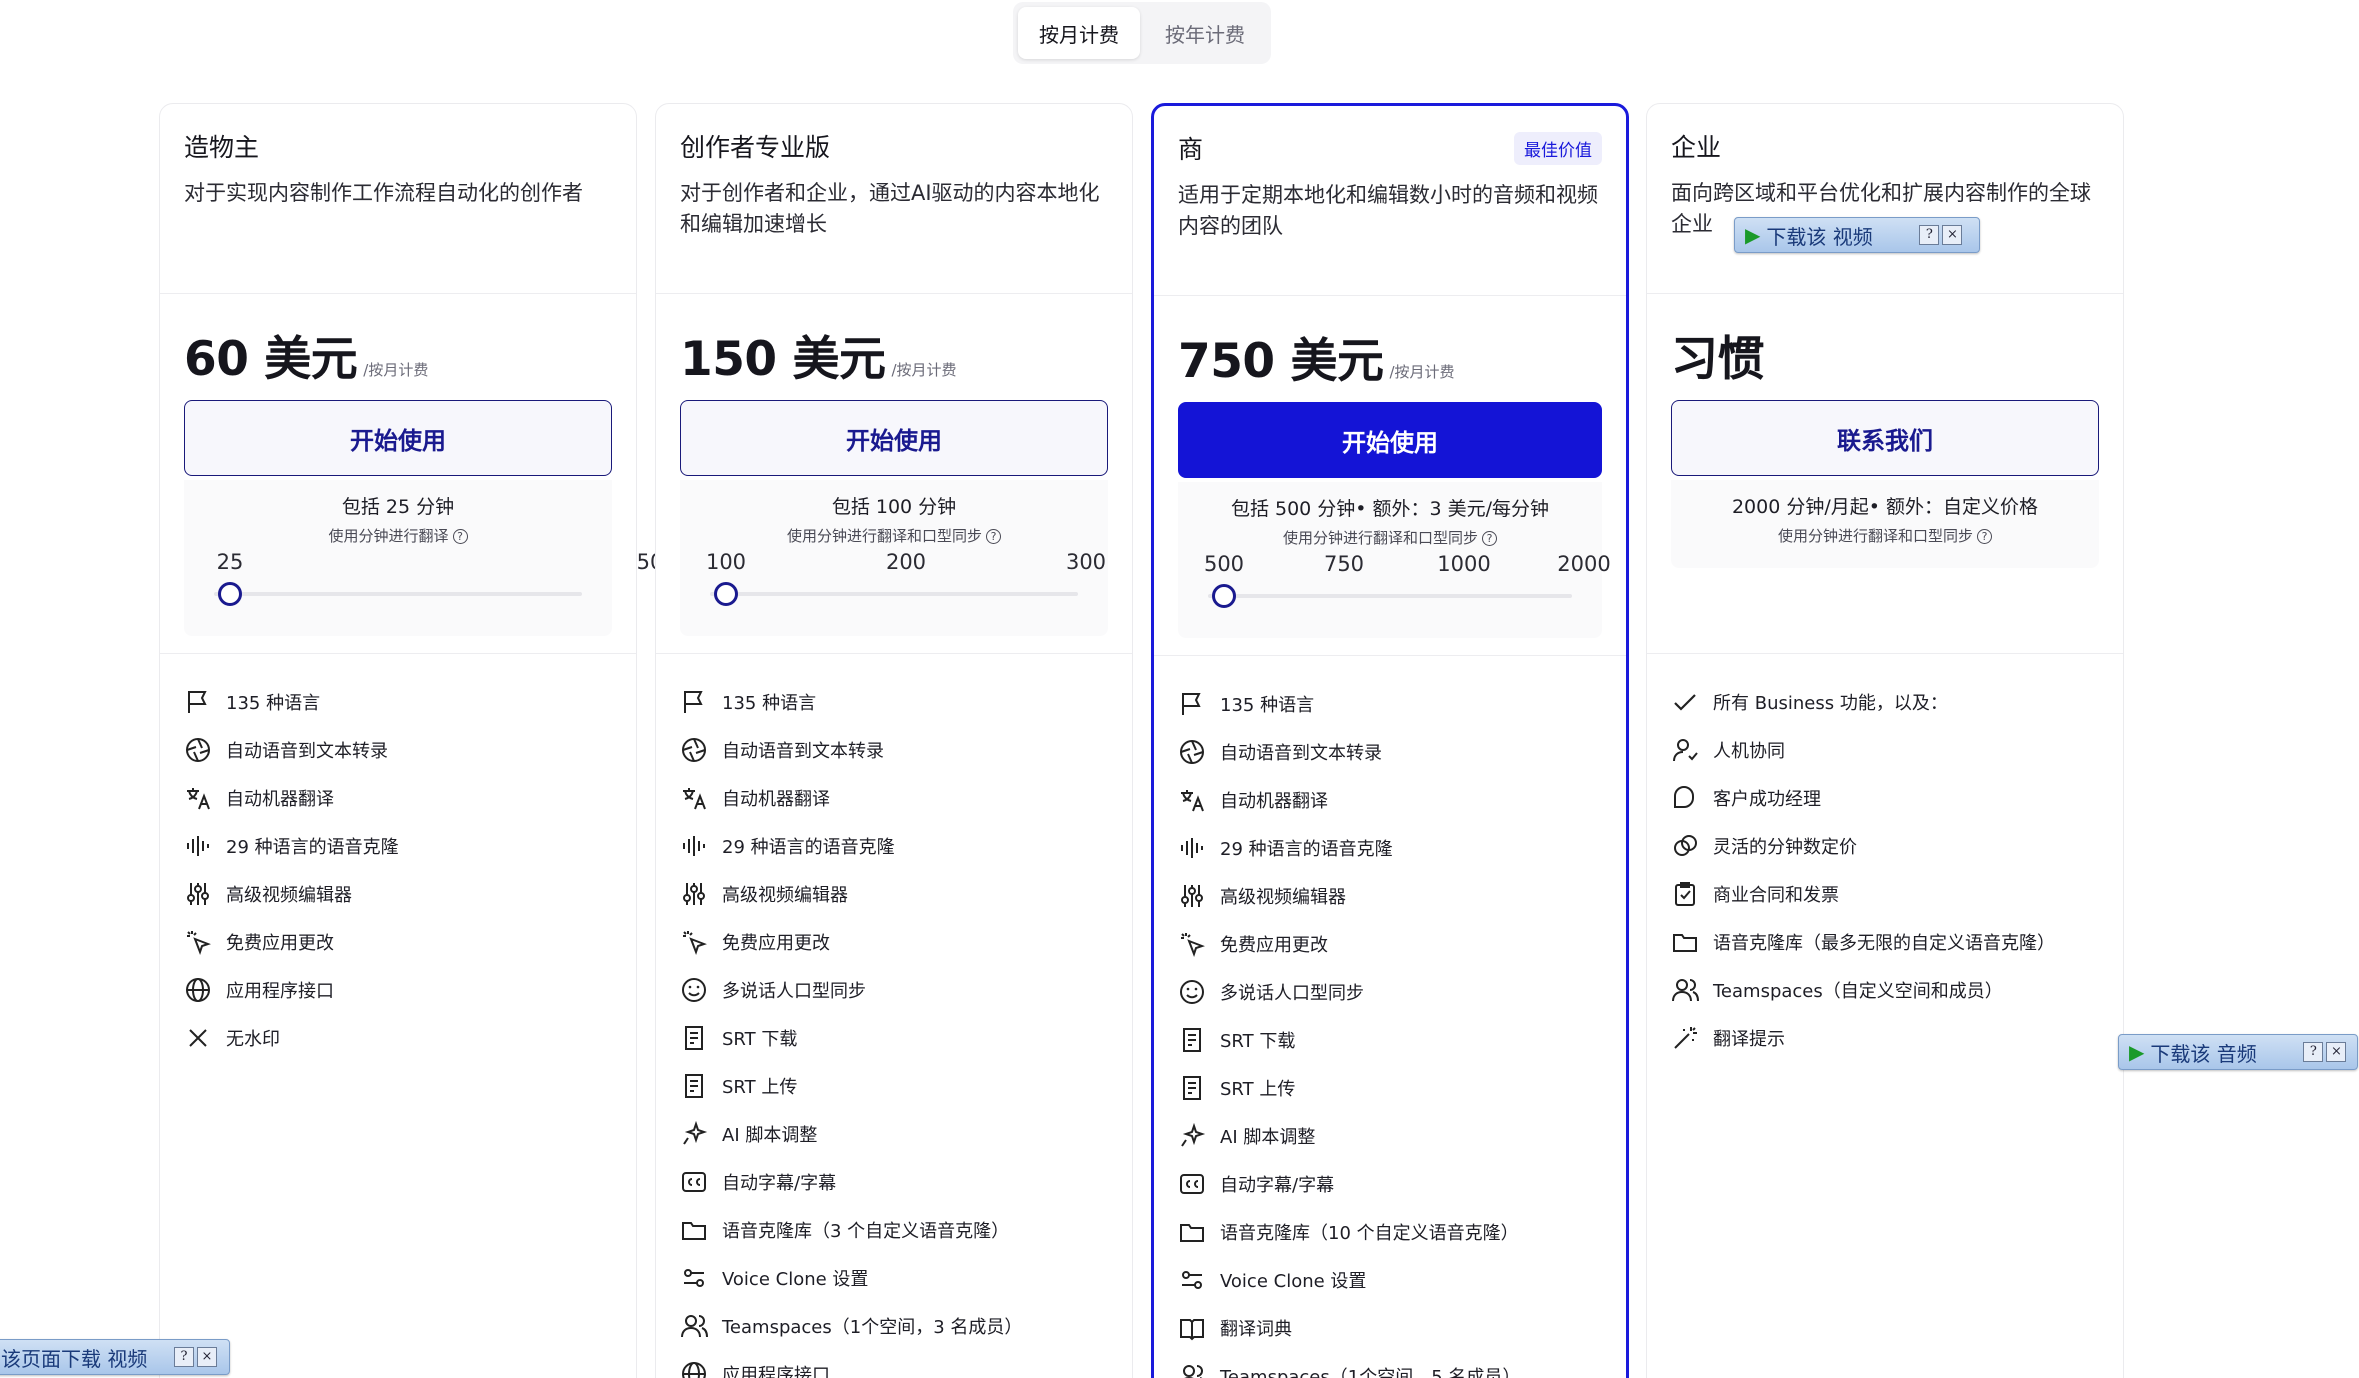 The width and height of the screenshot is (2359, 1378). What do you see at coordinates (398, 146) in the screenshot?
I see `plan-name: 造物主` at bounding box center [398, 146].